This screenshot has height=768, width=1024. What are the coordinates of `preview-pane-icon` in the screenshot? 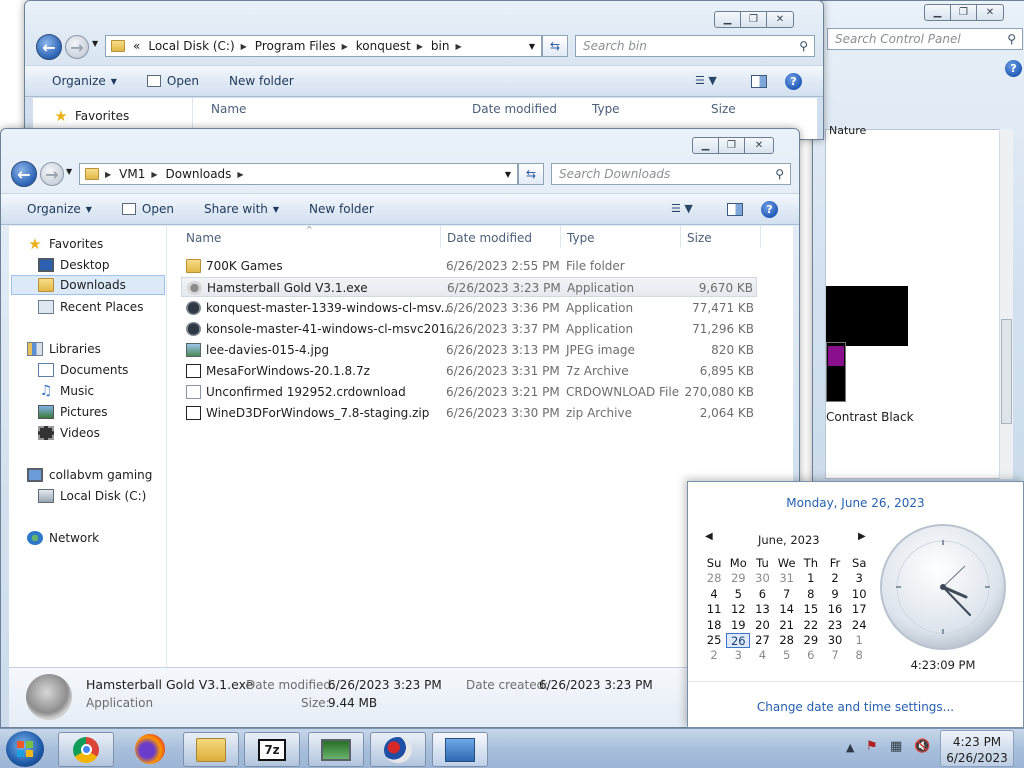 It's located at (735, 209).